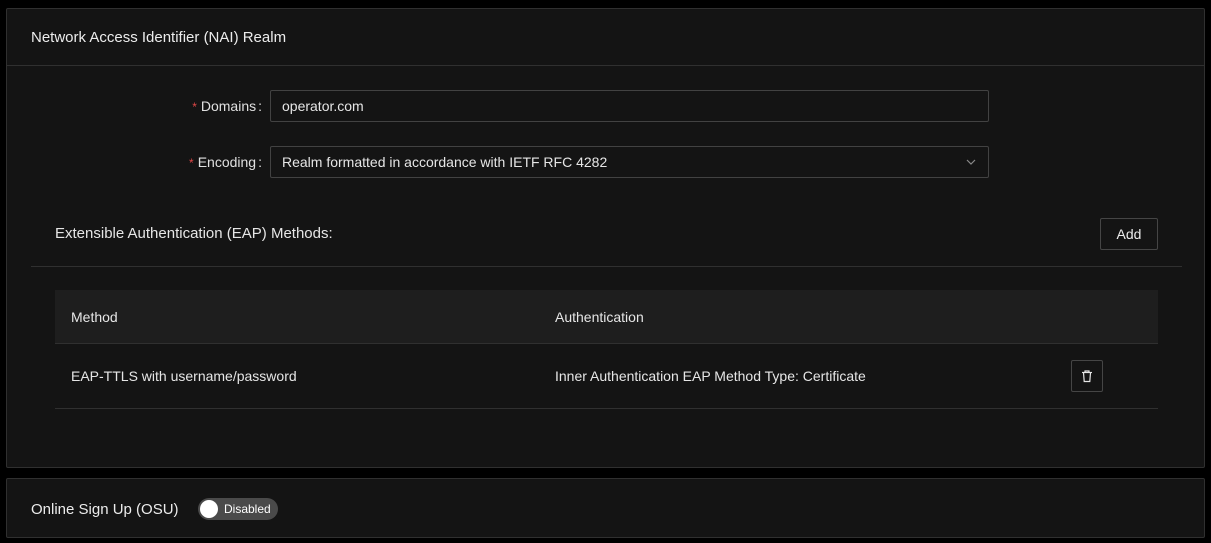  I want to click on trash-icon, so click(1087, 376).